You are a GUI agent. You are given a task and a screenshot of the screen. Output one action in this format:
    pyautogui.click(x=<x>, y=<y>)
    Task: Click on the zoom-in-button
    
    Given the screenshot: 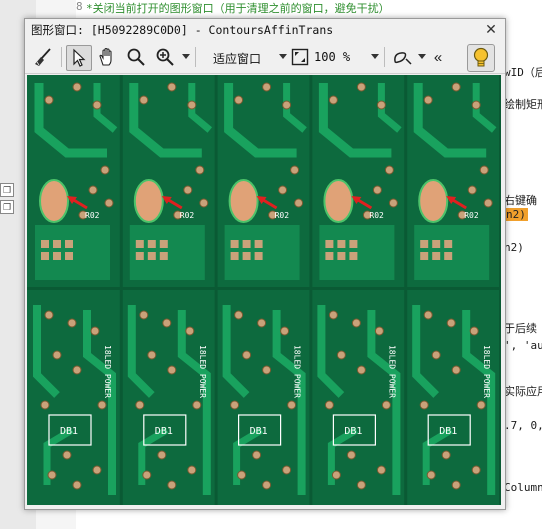 What is the action you would take?
    pyautogui.click(x=165, y=57)
    